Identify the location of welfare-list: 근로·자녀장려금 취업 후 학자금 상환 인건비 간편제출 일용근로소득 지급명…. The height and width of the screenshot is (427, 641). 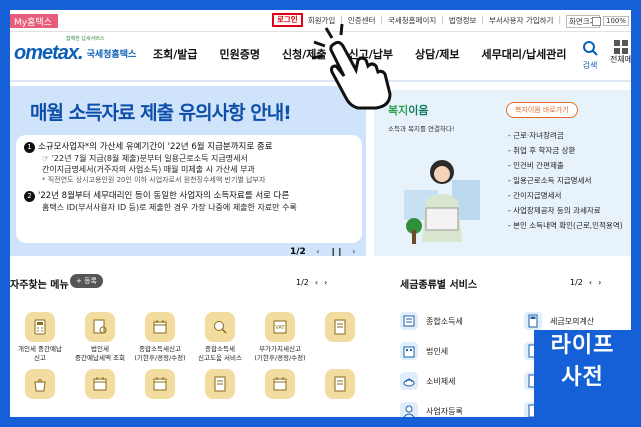
(565, 180).